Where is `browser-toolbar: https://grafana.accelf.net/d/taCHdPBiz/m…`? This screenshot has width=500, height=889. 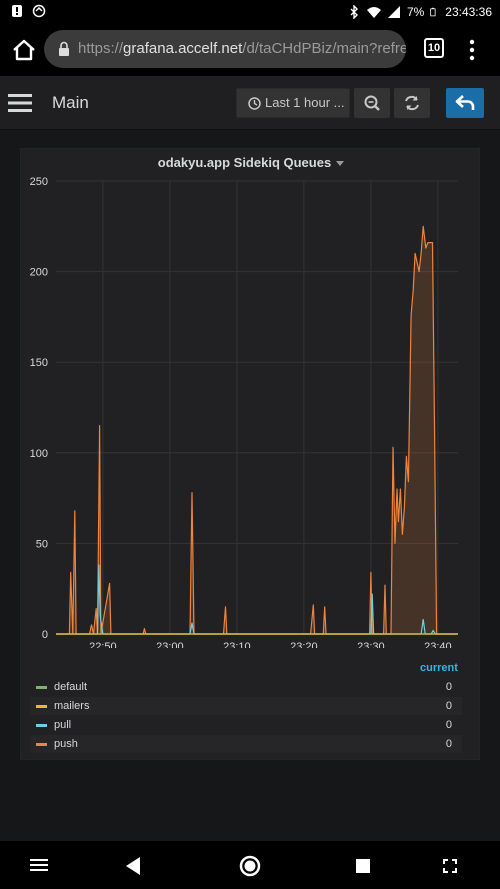 browser-toolbar: https://grafana.accelf.net/d/taCHdPBiz/m… is located at coordinates (250, 50).